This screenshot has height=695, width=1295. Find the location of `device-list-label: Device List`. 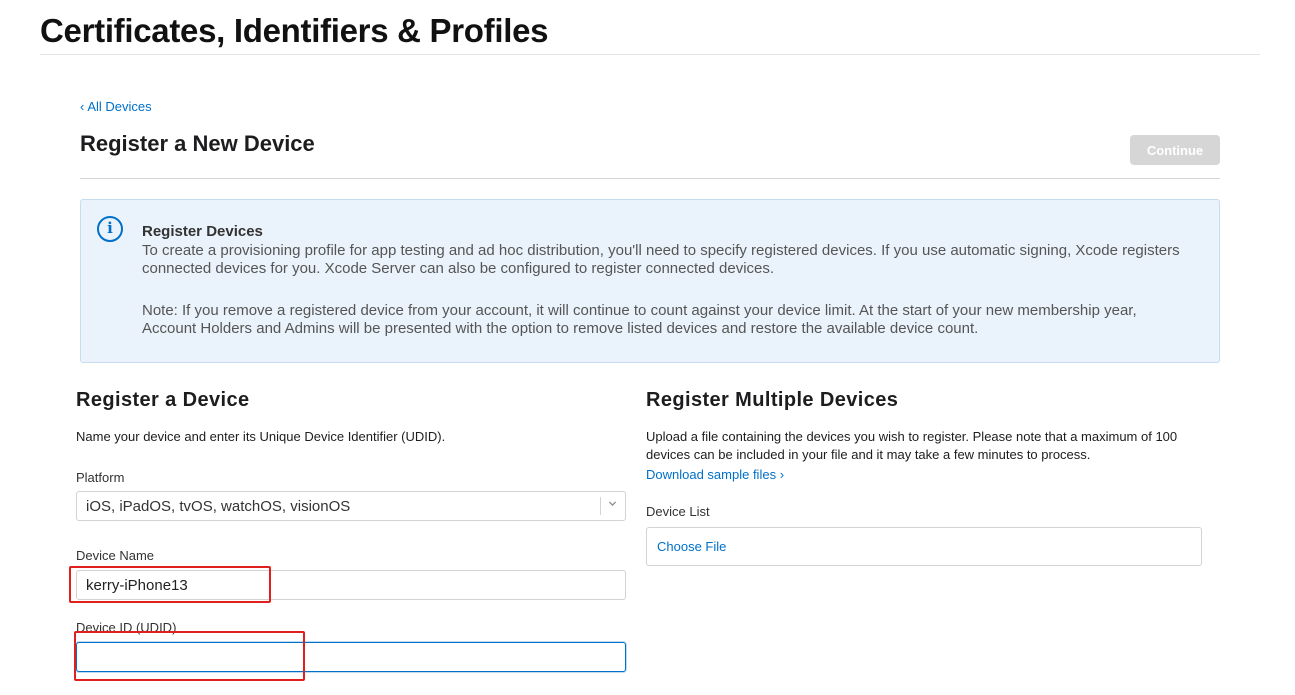

device-list-label: Device List is located at coordinates (678, 511).